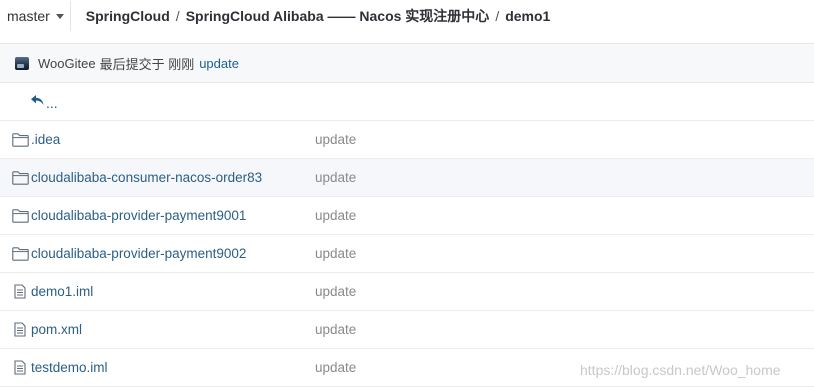 This screenshot has width=814, height=387. I want to click on folder-name-link: cloudalibaba-provider-payment9001, so click(173, 215).